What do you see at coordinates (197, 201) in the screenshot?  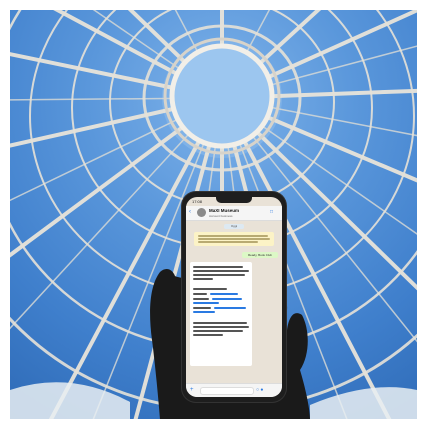 I see `status-time: 17:08` at bounding box center [197, 201].